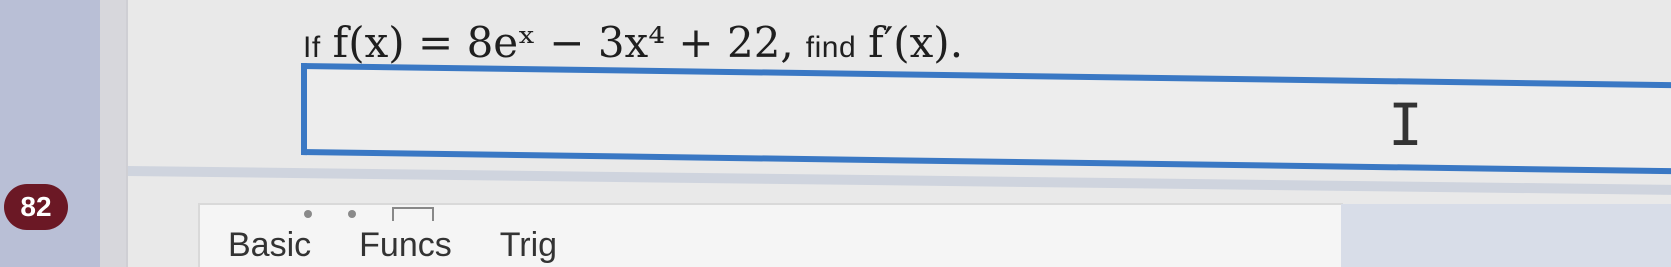  I want to click on left-divider, so click(113, 133).